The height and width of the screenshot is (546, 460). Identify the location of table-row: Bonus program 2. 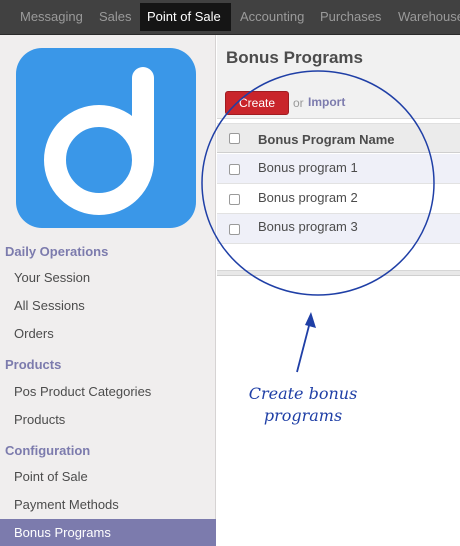
(338, 199).